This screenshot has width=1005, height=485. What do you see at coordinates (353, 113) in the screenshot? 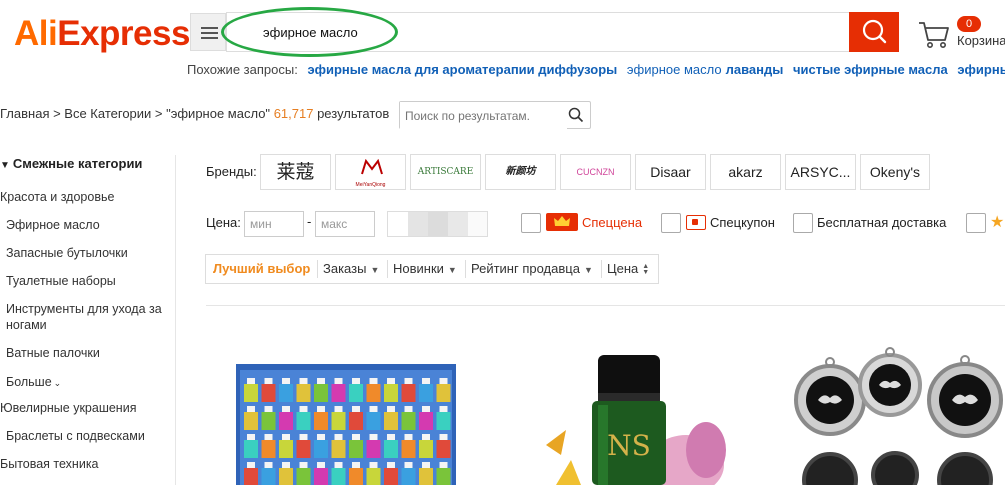
I see `result-suffix: результатов` at bounding box center [353, 113].